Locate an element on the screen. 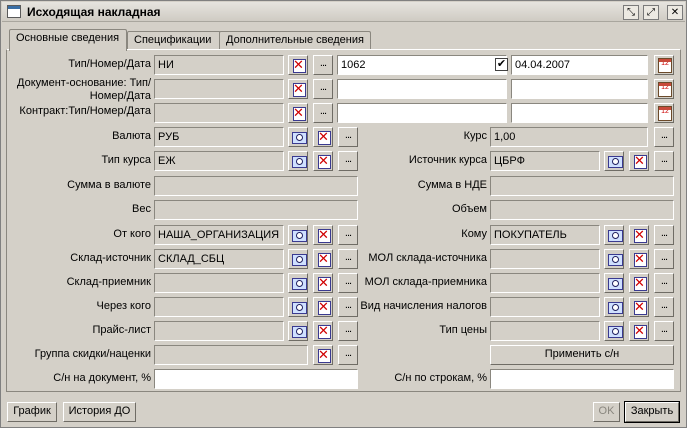 This screenshot has width=687, height=428. lookup-from-button is located at coordinates (298, 235).